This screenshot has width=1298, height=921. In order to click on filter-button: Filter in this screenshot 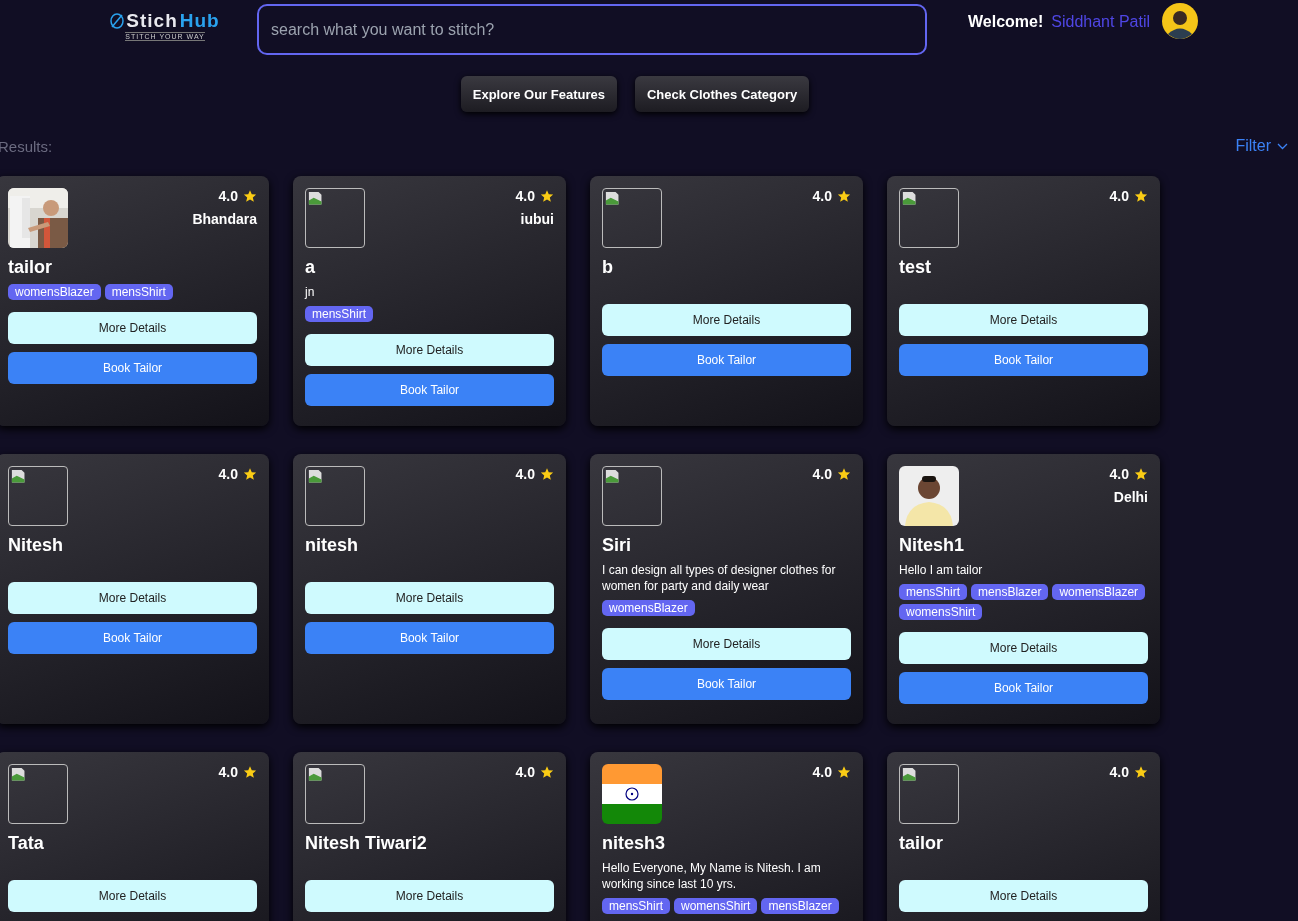, I will do `click(1261, 146)`.